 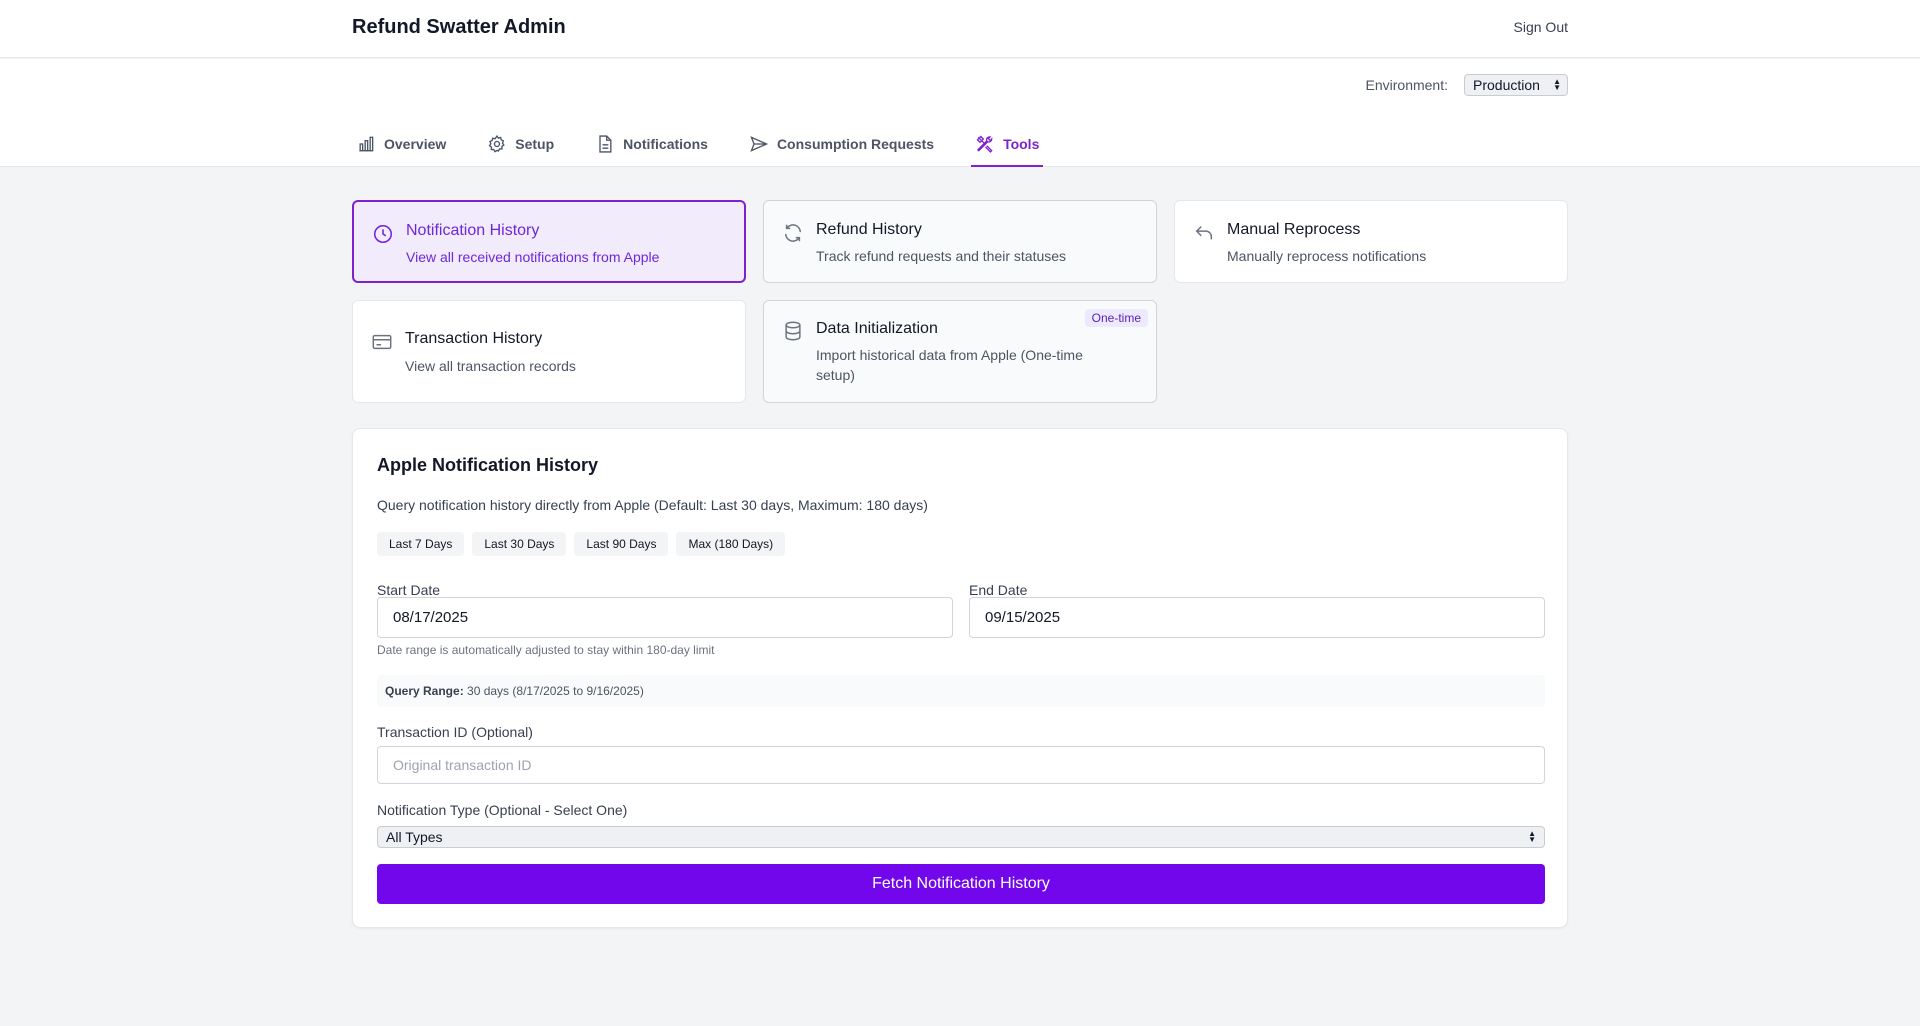 What do you see at coordinates (855, 144) in the screenshot?
I see `tab-label: Consumption Requests` at bounding box center [855, 144].